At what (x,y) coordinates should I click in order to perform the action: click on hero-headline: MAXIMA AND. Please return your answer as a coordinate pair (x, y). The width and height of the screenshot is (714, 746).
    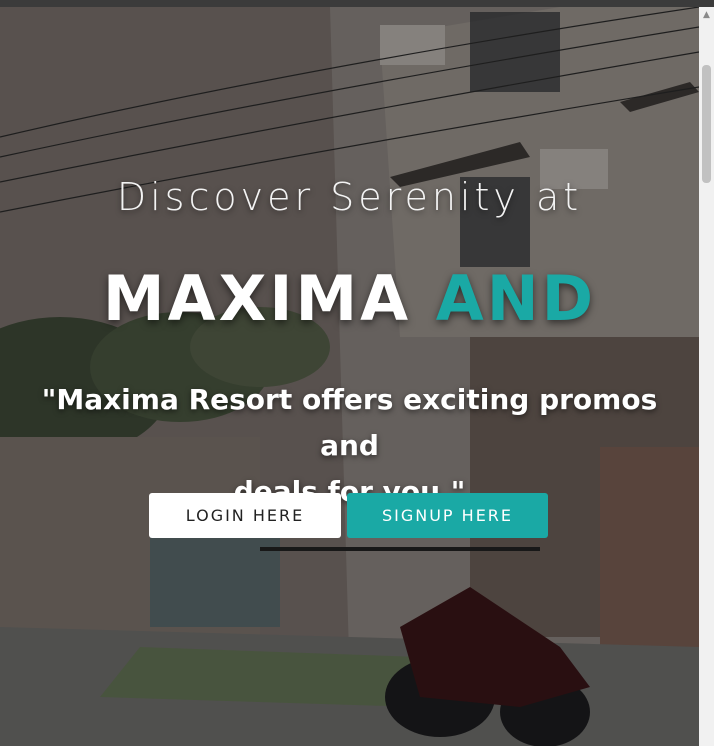
    Looking at the image, I should click on (349, 298).